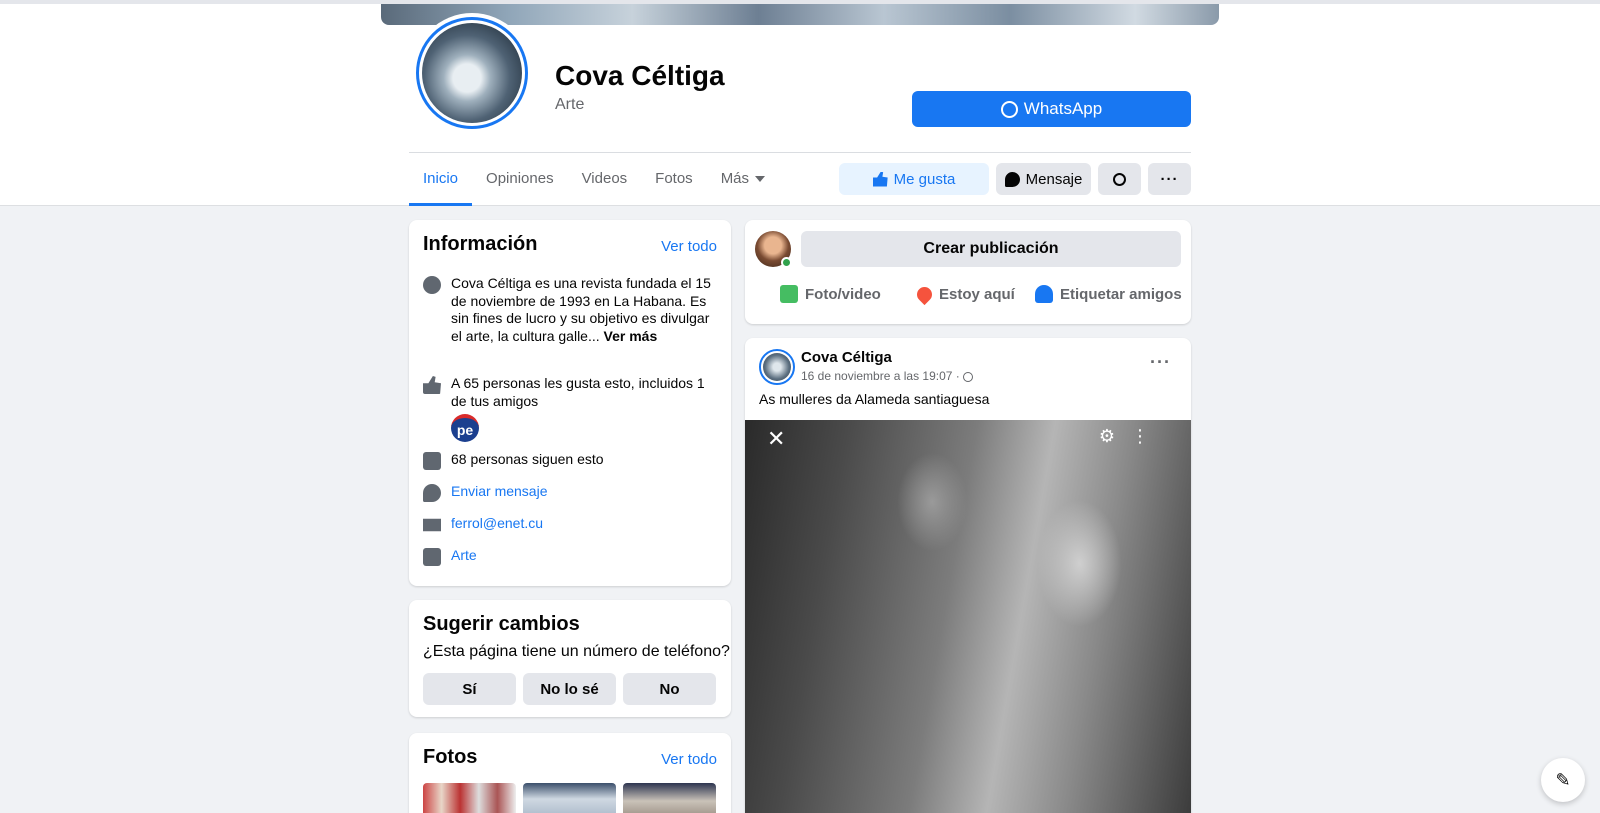  I want to click on post-options-icon: ···, so click(1160, 362).